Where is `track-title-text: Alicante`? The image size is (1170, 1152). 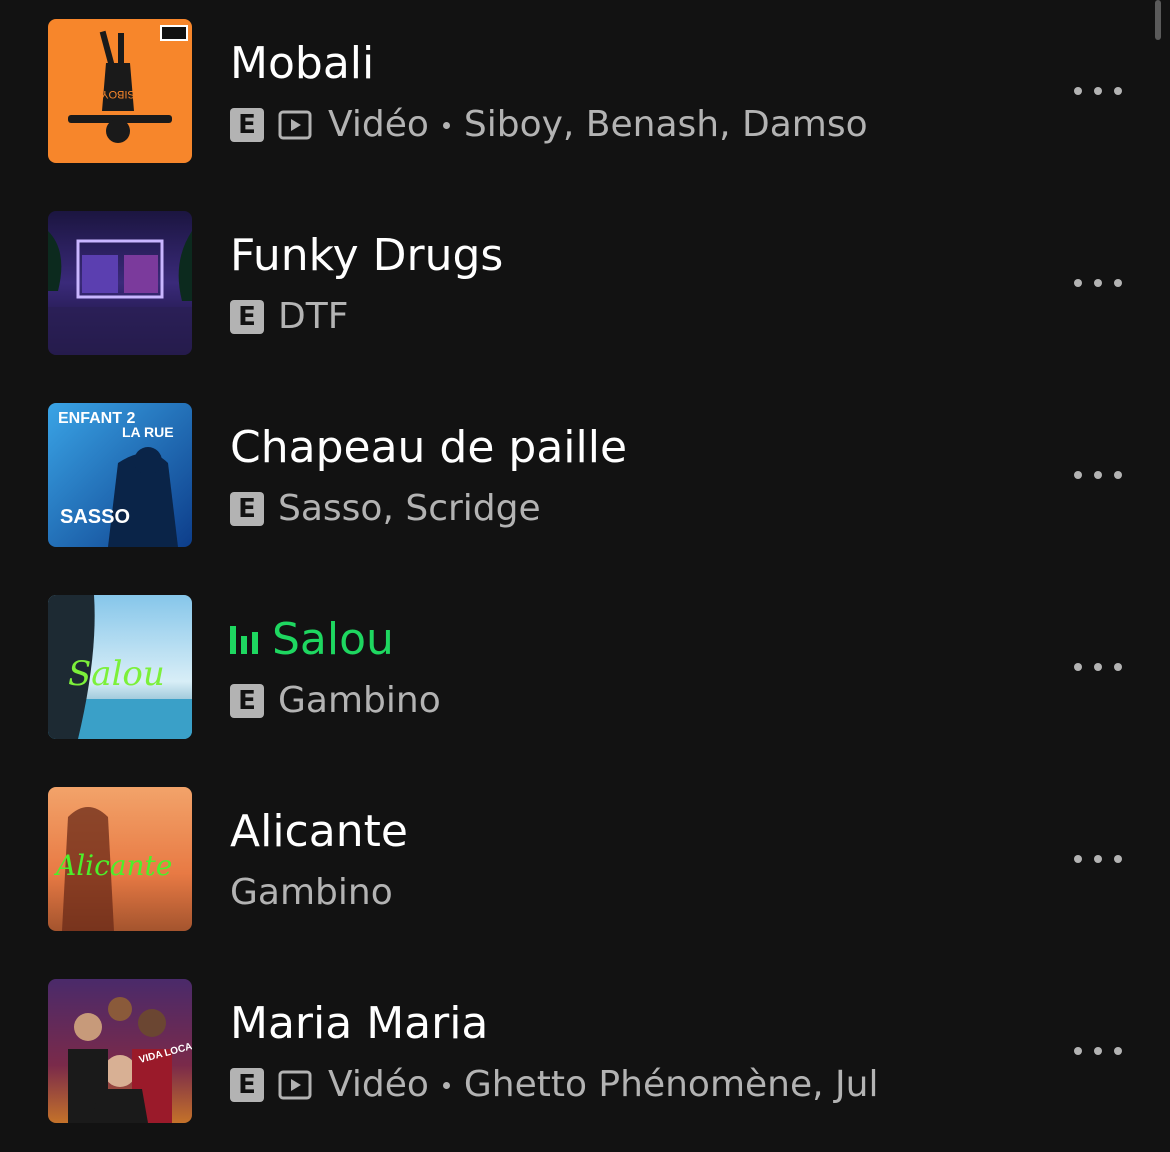
track-title-text: Alicante is located at coordinates (319, 832).